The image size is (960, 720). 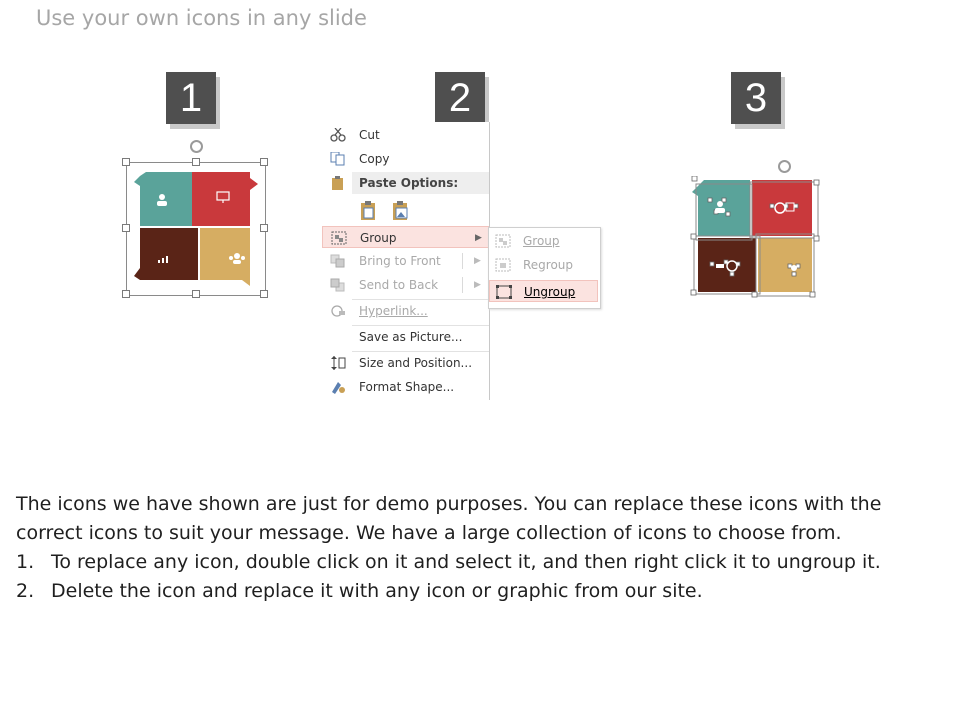 I want to click on list-number: 1., so click(x=25, y=562).